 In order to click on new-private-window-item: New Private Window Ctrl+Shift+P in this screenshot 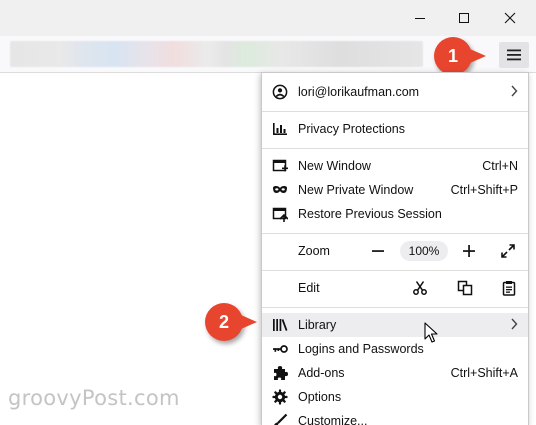, I will do `click(395, 190)`.